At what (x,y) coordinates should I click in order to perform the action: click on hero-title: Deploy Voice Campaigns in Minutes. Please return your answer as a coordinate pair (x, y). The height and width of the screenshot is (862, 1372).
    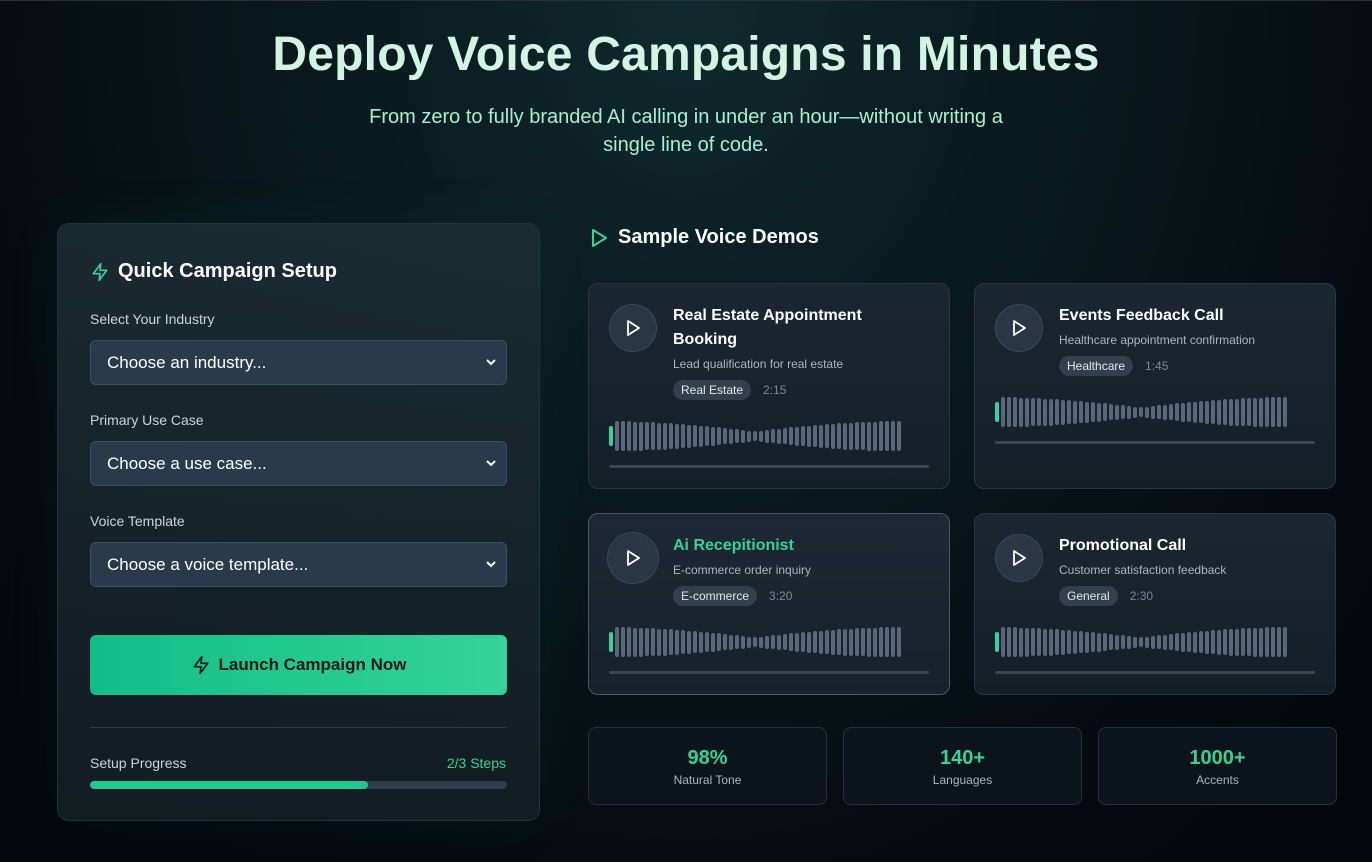
    Looking at the image, I should click on (686, 54).